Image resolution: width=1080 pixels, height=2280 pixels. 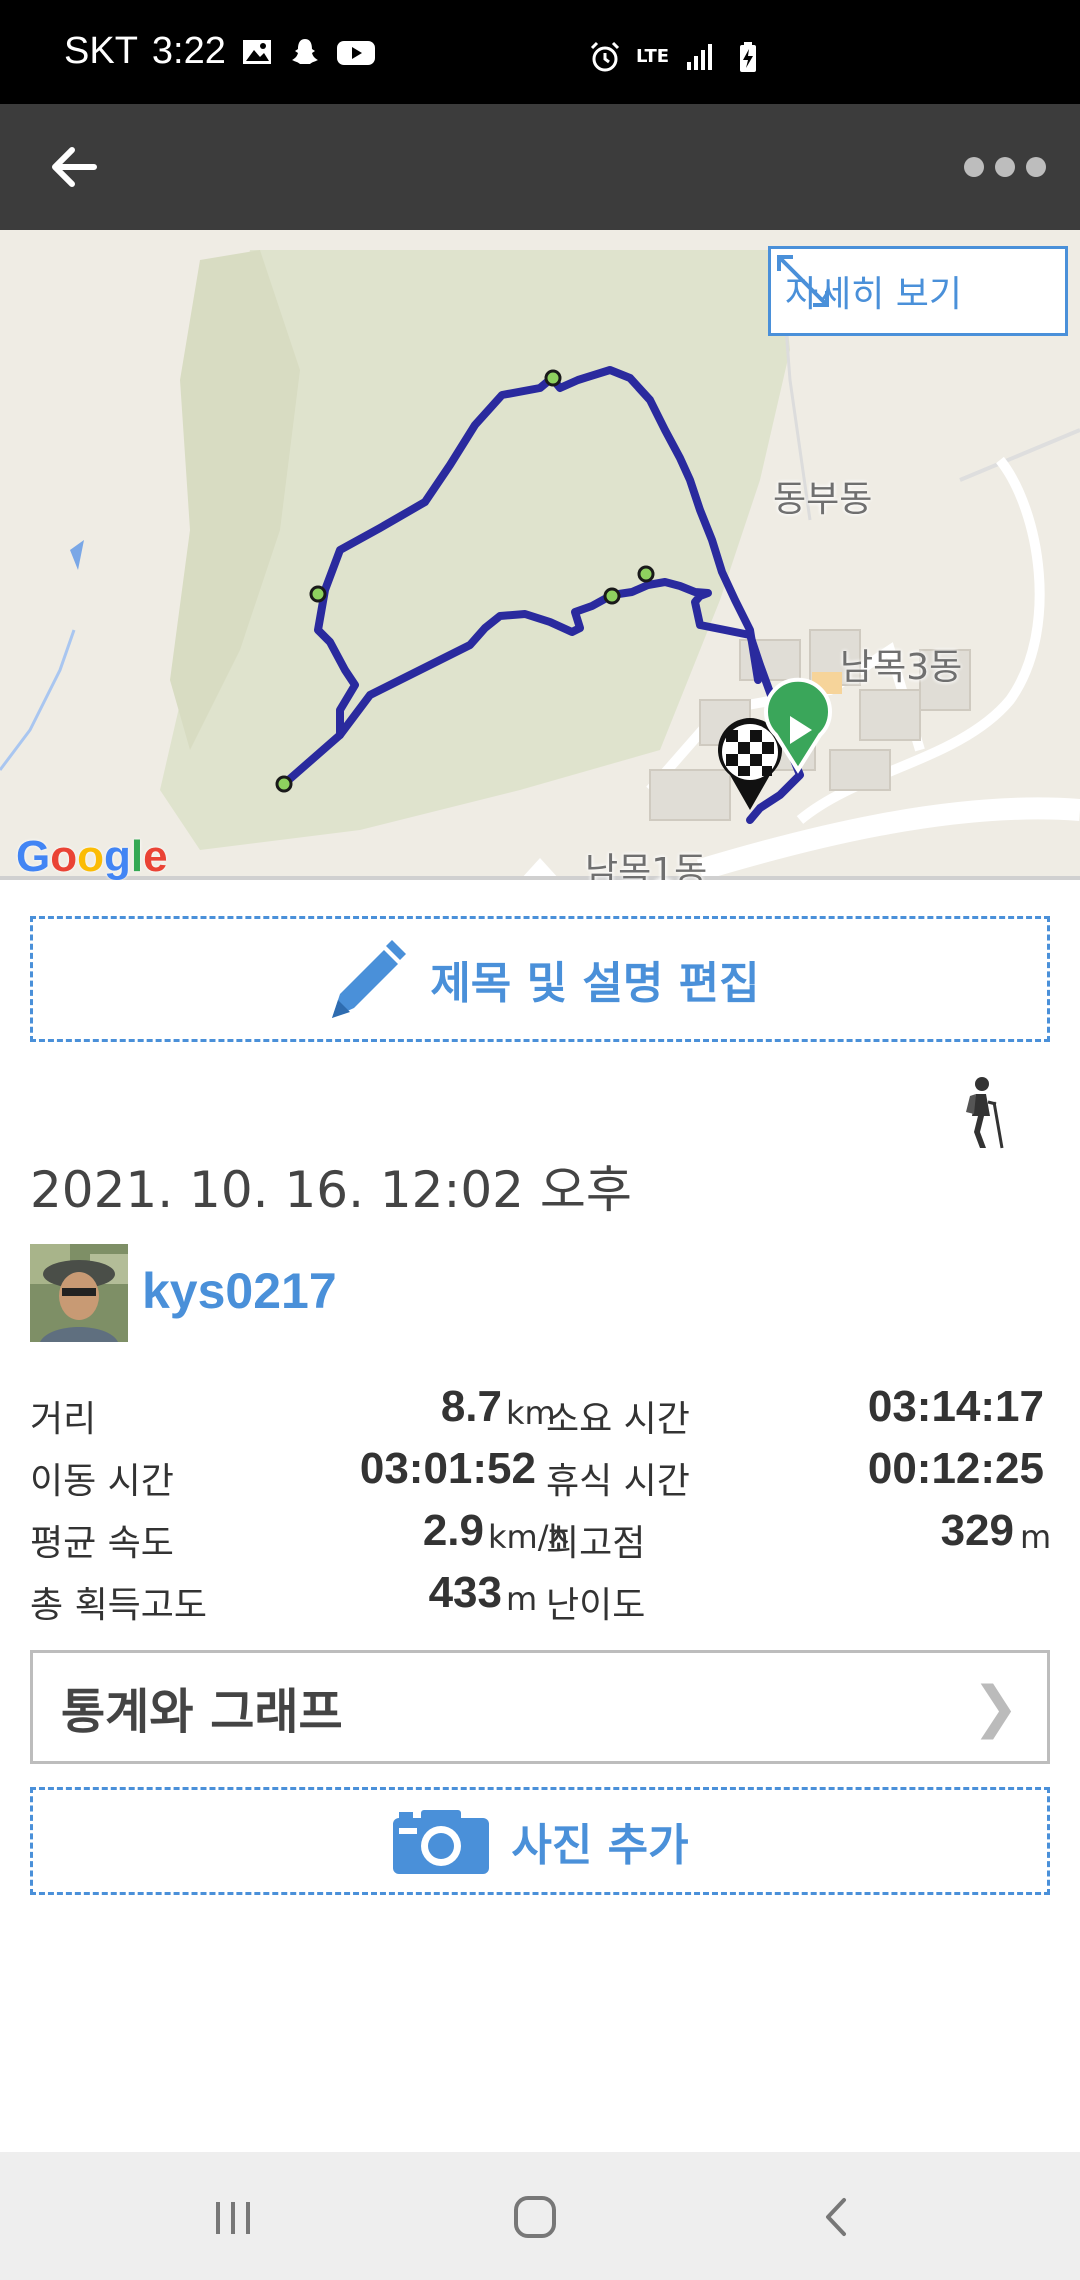 What do you see at coordinates (304, 51) in the screenshot?
I see `snapchat-icon` at bounding box center [304, 51].